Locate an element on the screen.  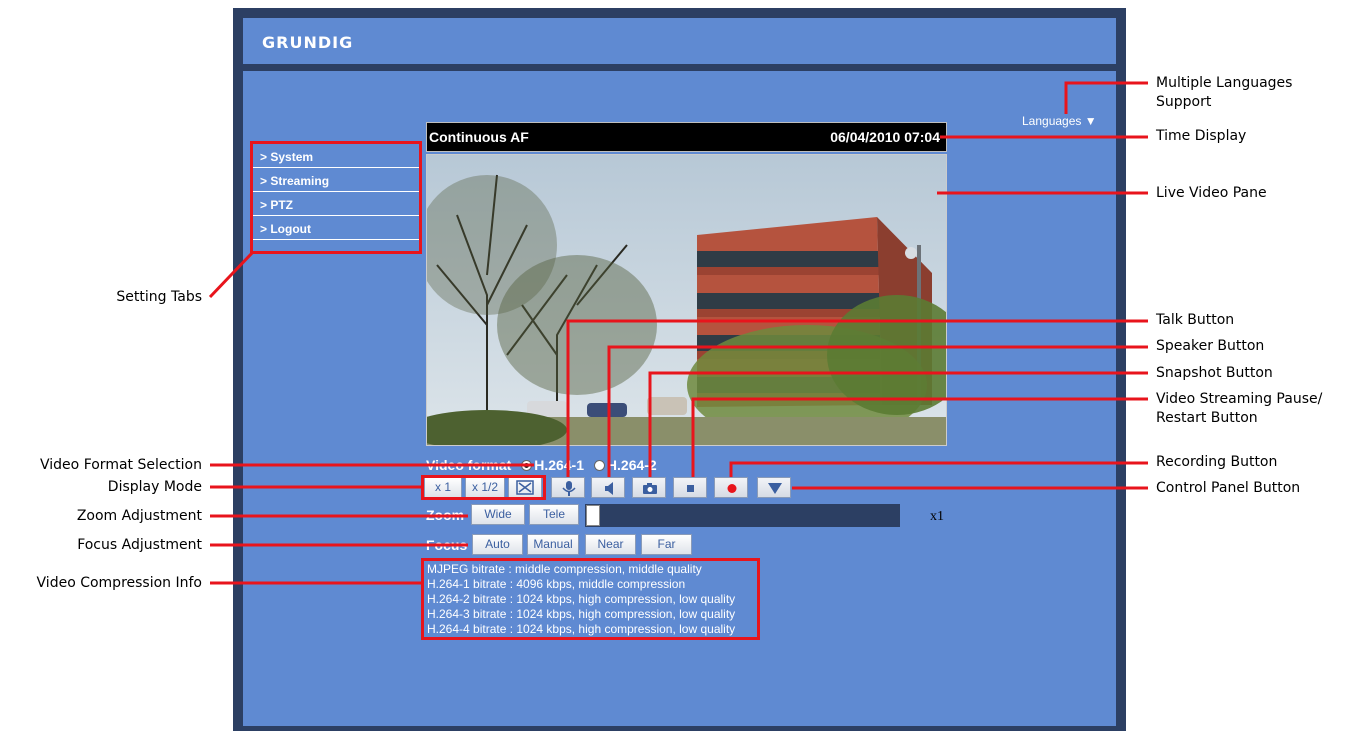
label-snapshot-button: Snapshot Button is located at coordinates (1214, 373).